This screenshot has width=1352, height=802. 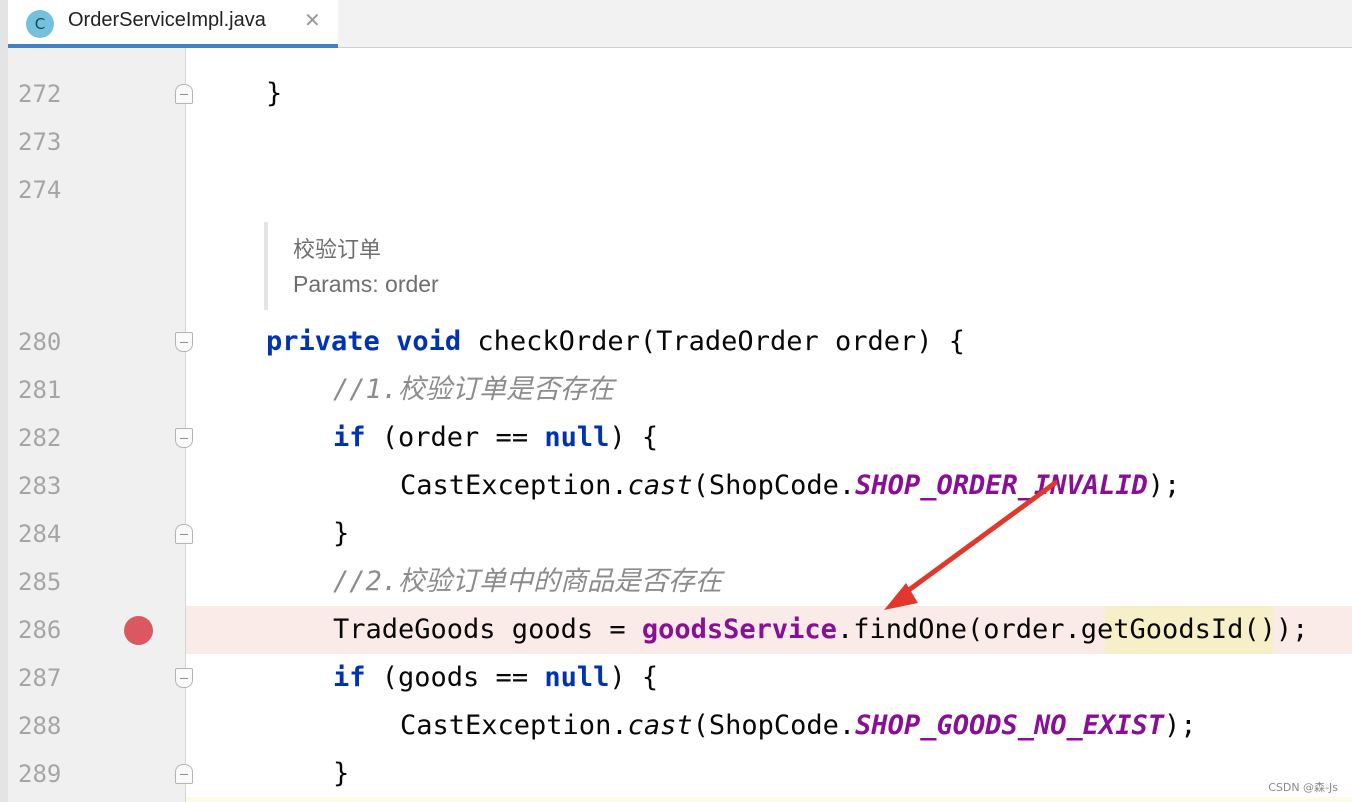 What do you see at coordinates (40, 774) in the screenshot?
I see `line-number: 289` at bounding box center [40, 774].